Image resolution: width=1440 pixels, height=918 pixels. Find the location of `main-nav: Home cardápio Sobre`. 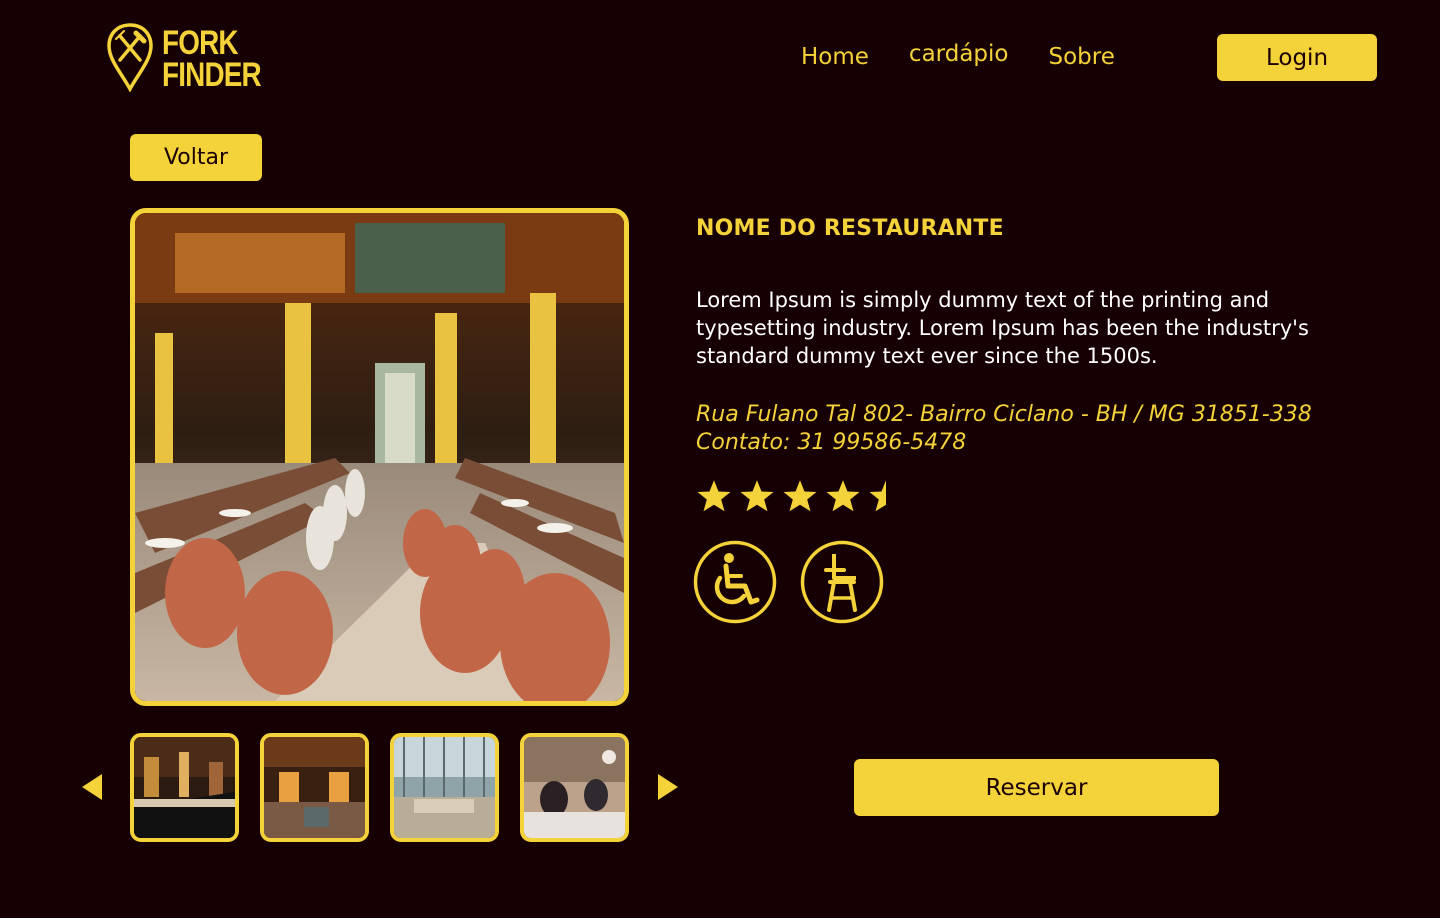

main-nav: Home cardápio Sobre is located at coordinates (978, 55).